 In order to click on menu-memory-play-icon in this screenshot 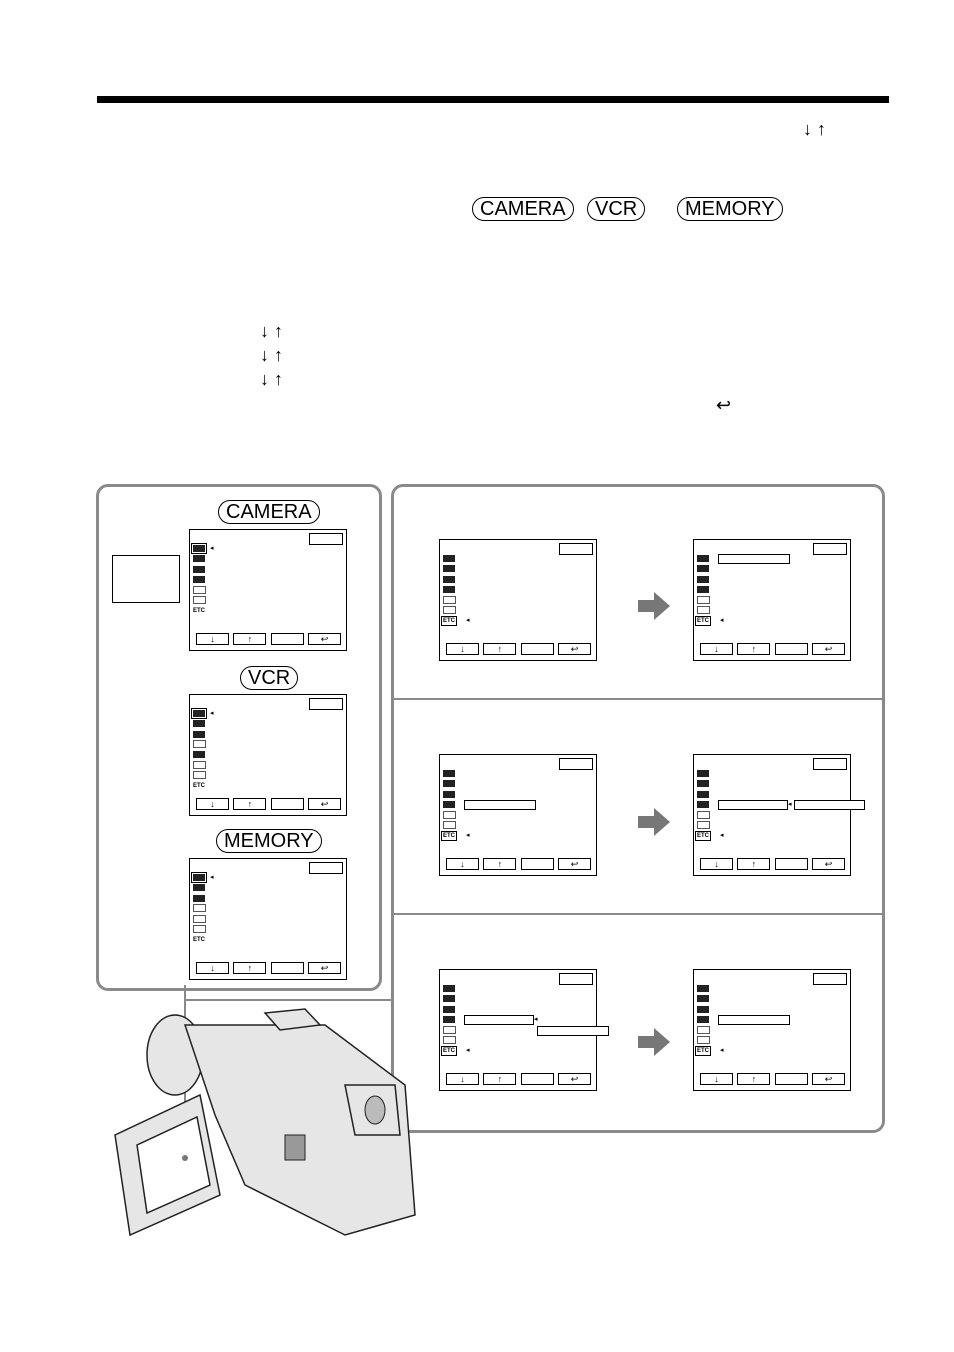, I will do `click(203, 919)`.